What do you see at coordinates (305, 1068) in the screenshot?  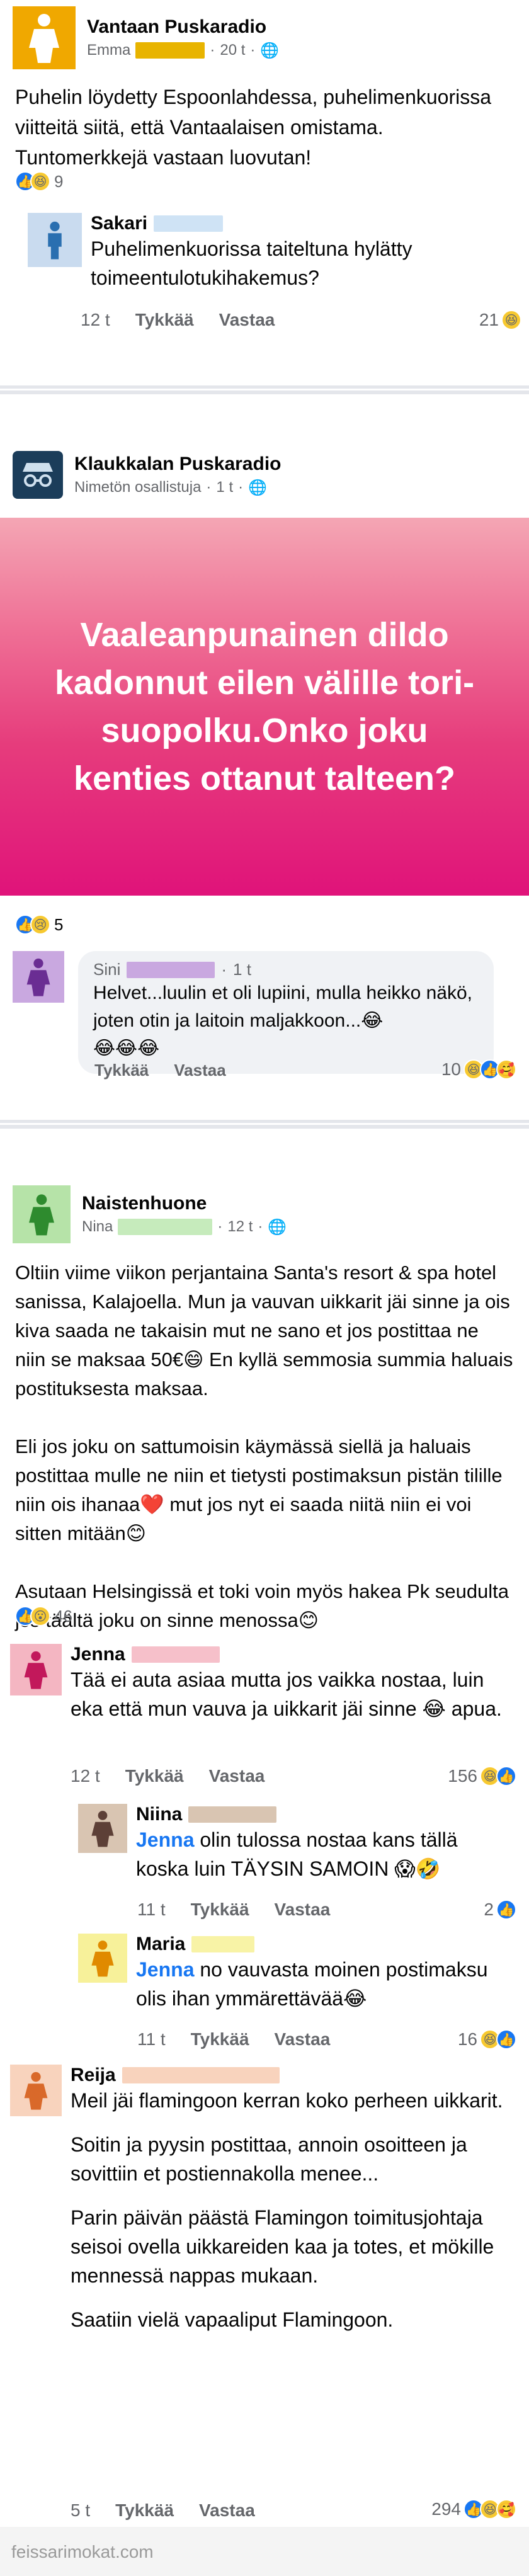 I see `comment-actions-row: Tykkää Vastaa 10 😆 👍 🥰` at bounding box center [305, 1068].